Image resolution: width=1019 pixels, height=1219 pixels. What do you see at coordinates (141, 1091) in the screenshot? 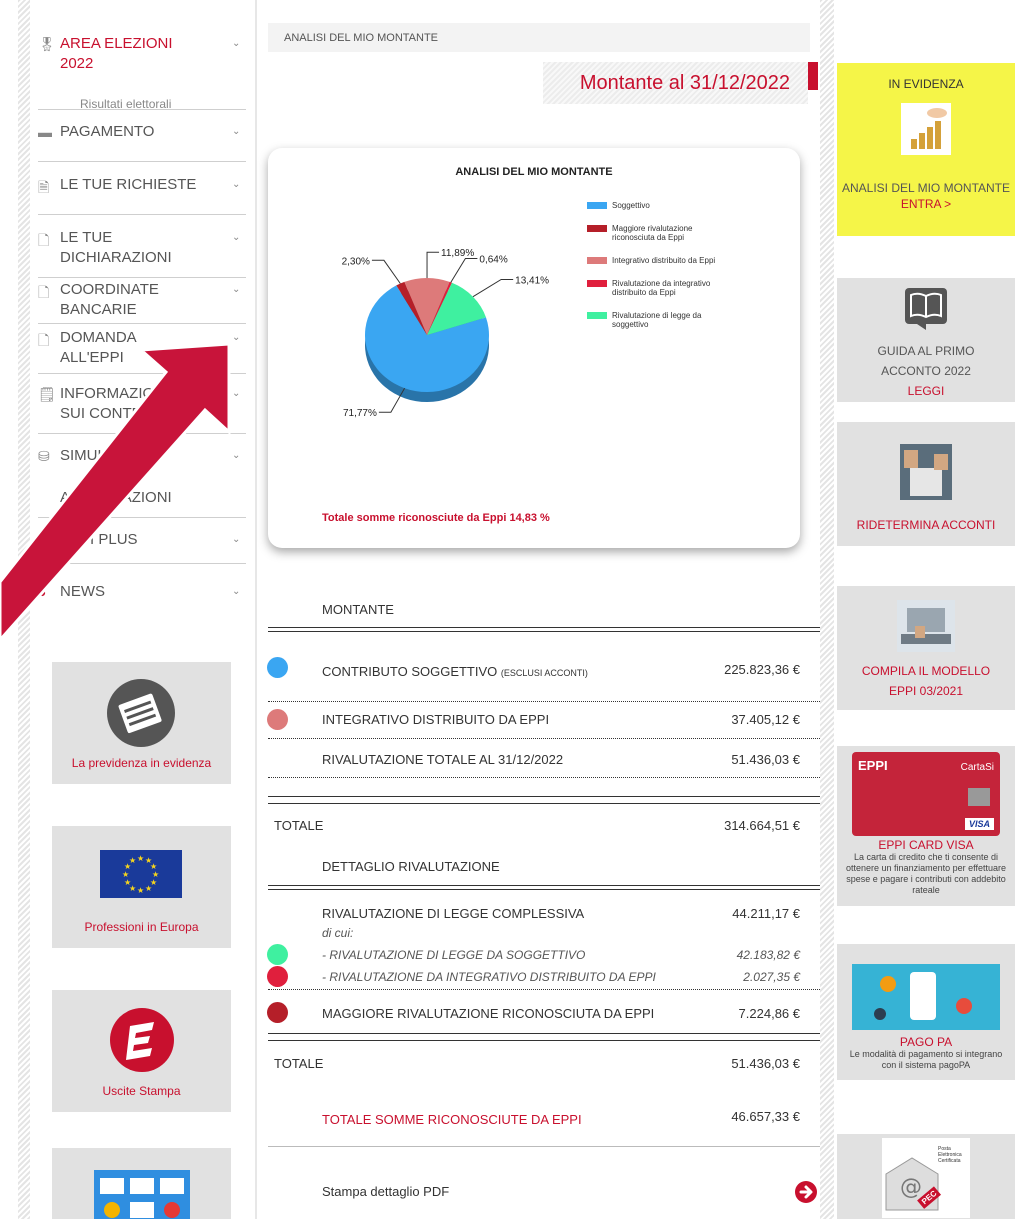
I see `promo-label: Uscite Stampa` at bounding box center [141, 1091].